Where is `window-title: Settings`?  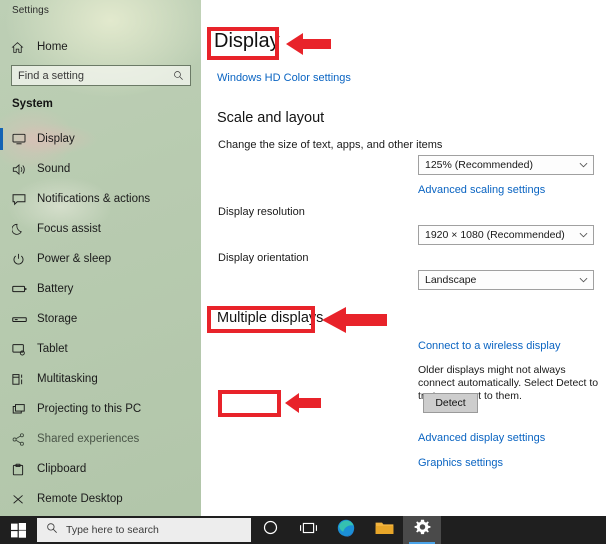 window-title: Settings is located at coordinates (30, 10).